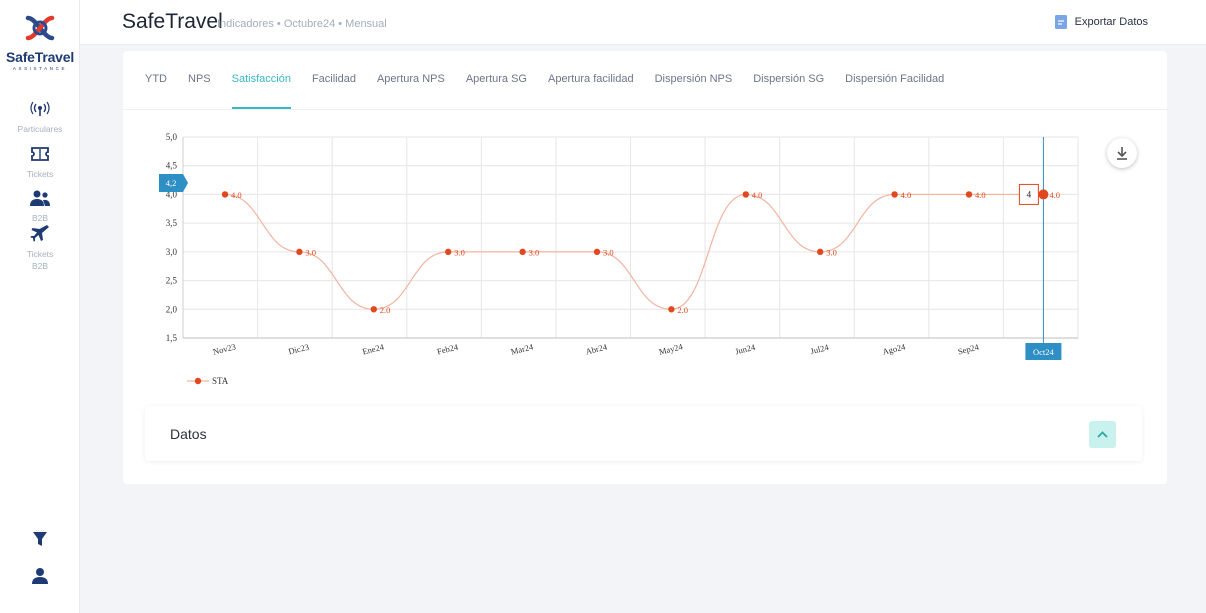  What do you see at coordinates (40, 162) in the screenshot?
I see `sidebar-item-tickets: Tickets` at bounding box center [40, 162].